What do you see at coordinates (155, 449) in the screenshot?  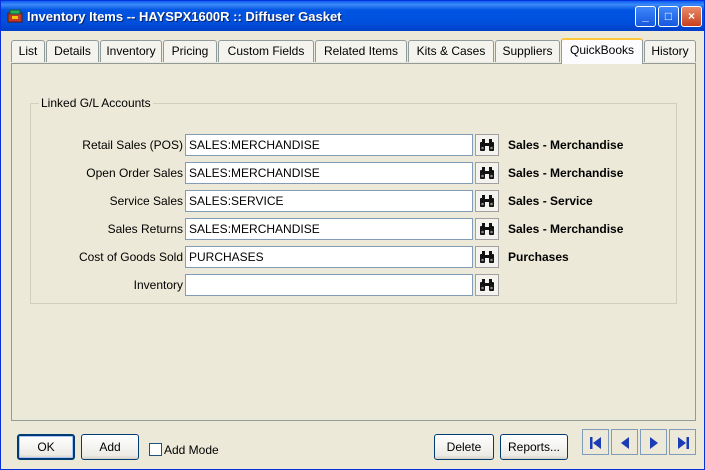 I see `add-mode-checkbox` at bounding box center [155, 449].